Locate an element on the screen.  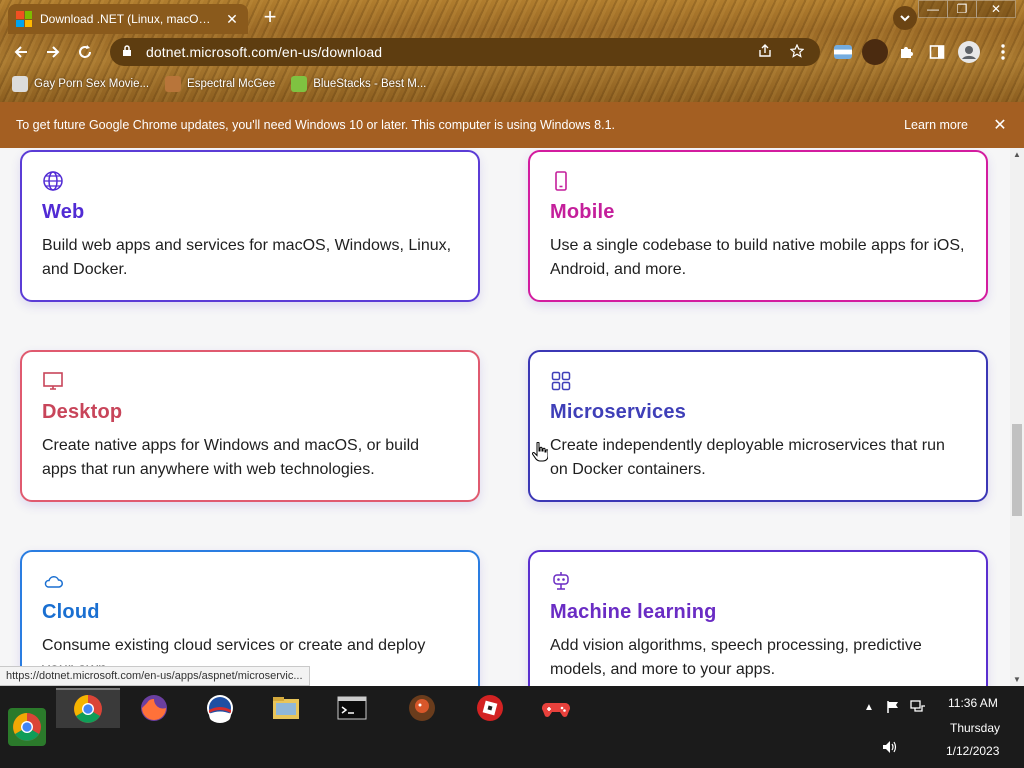
profile-icon is located at coordinates (969, 52).